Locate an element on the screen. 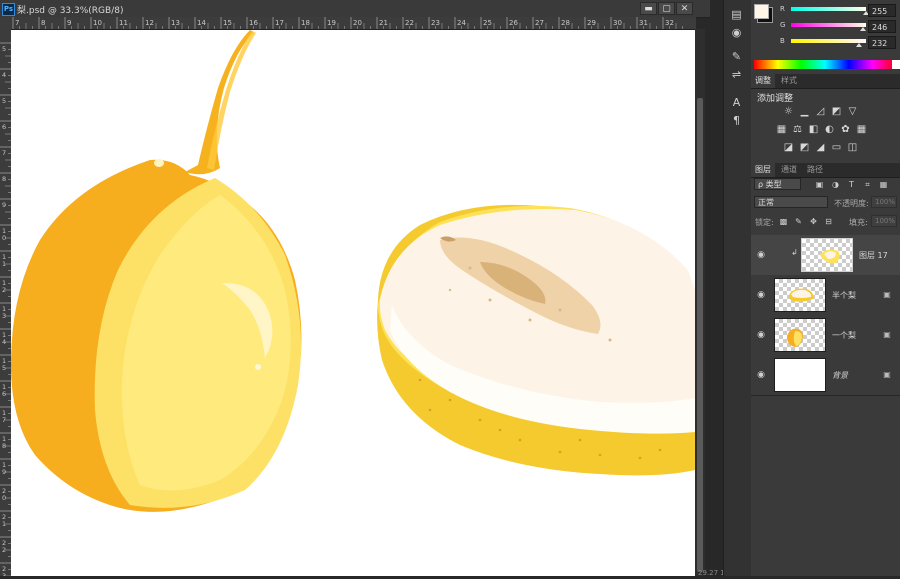 This screenshot has height=579, width=900. exposure-icon: ◩ is located at coordinates (836, 112).